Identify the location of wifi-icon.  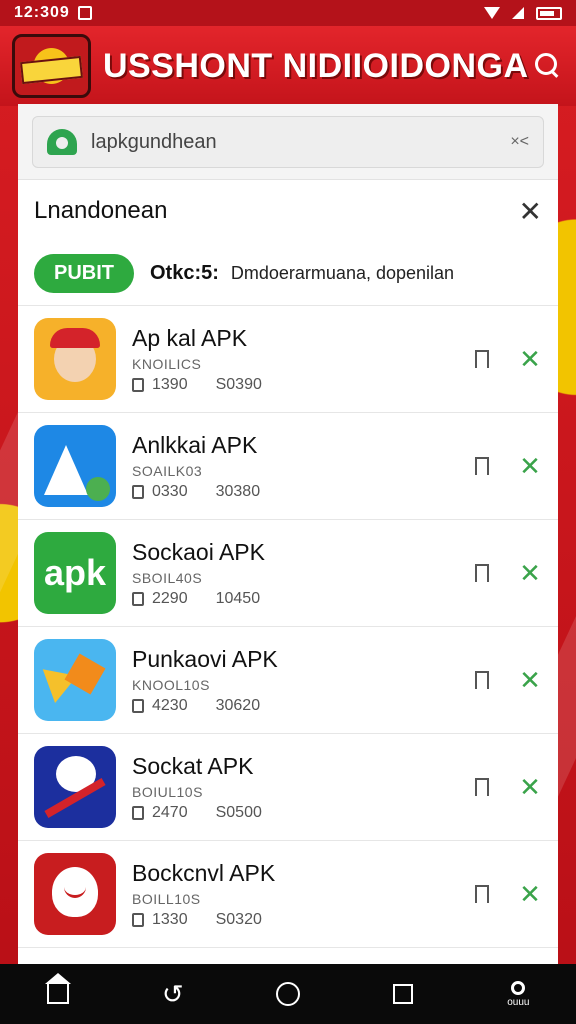
(492, 13).